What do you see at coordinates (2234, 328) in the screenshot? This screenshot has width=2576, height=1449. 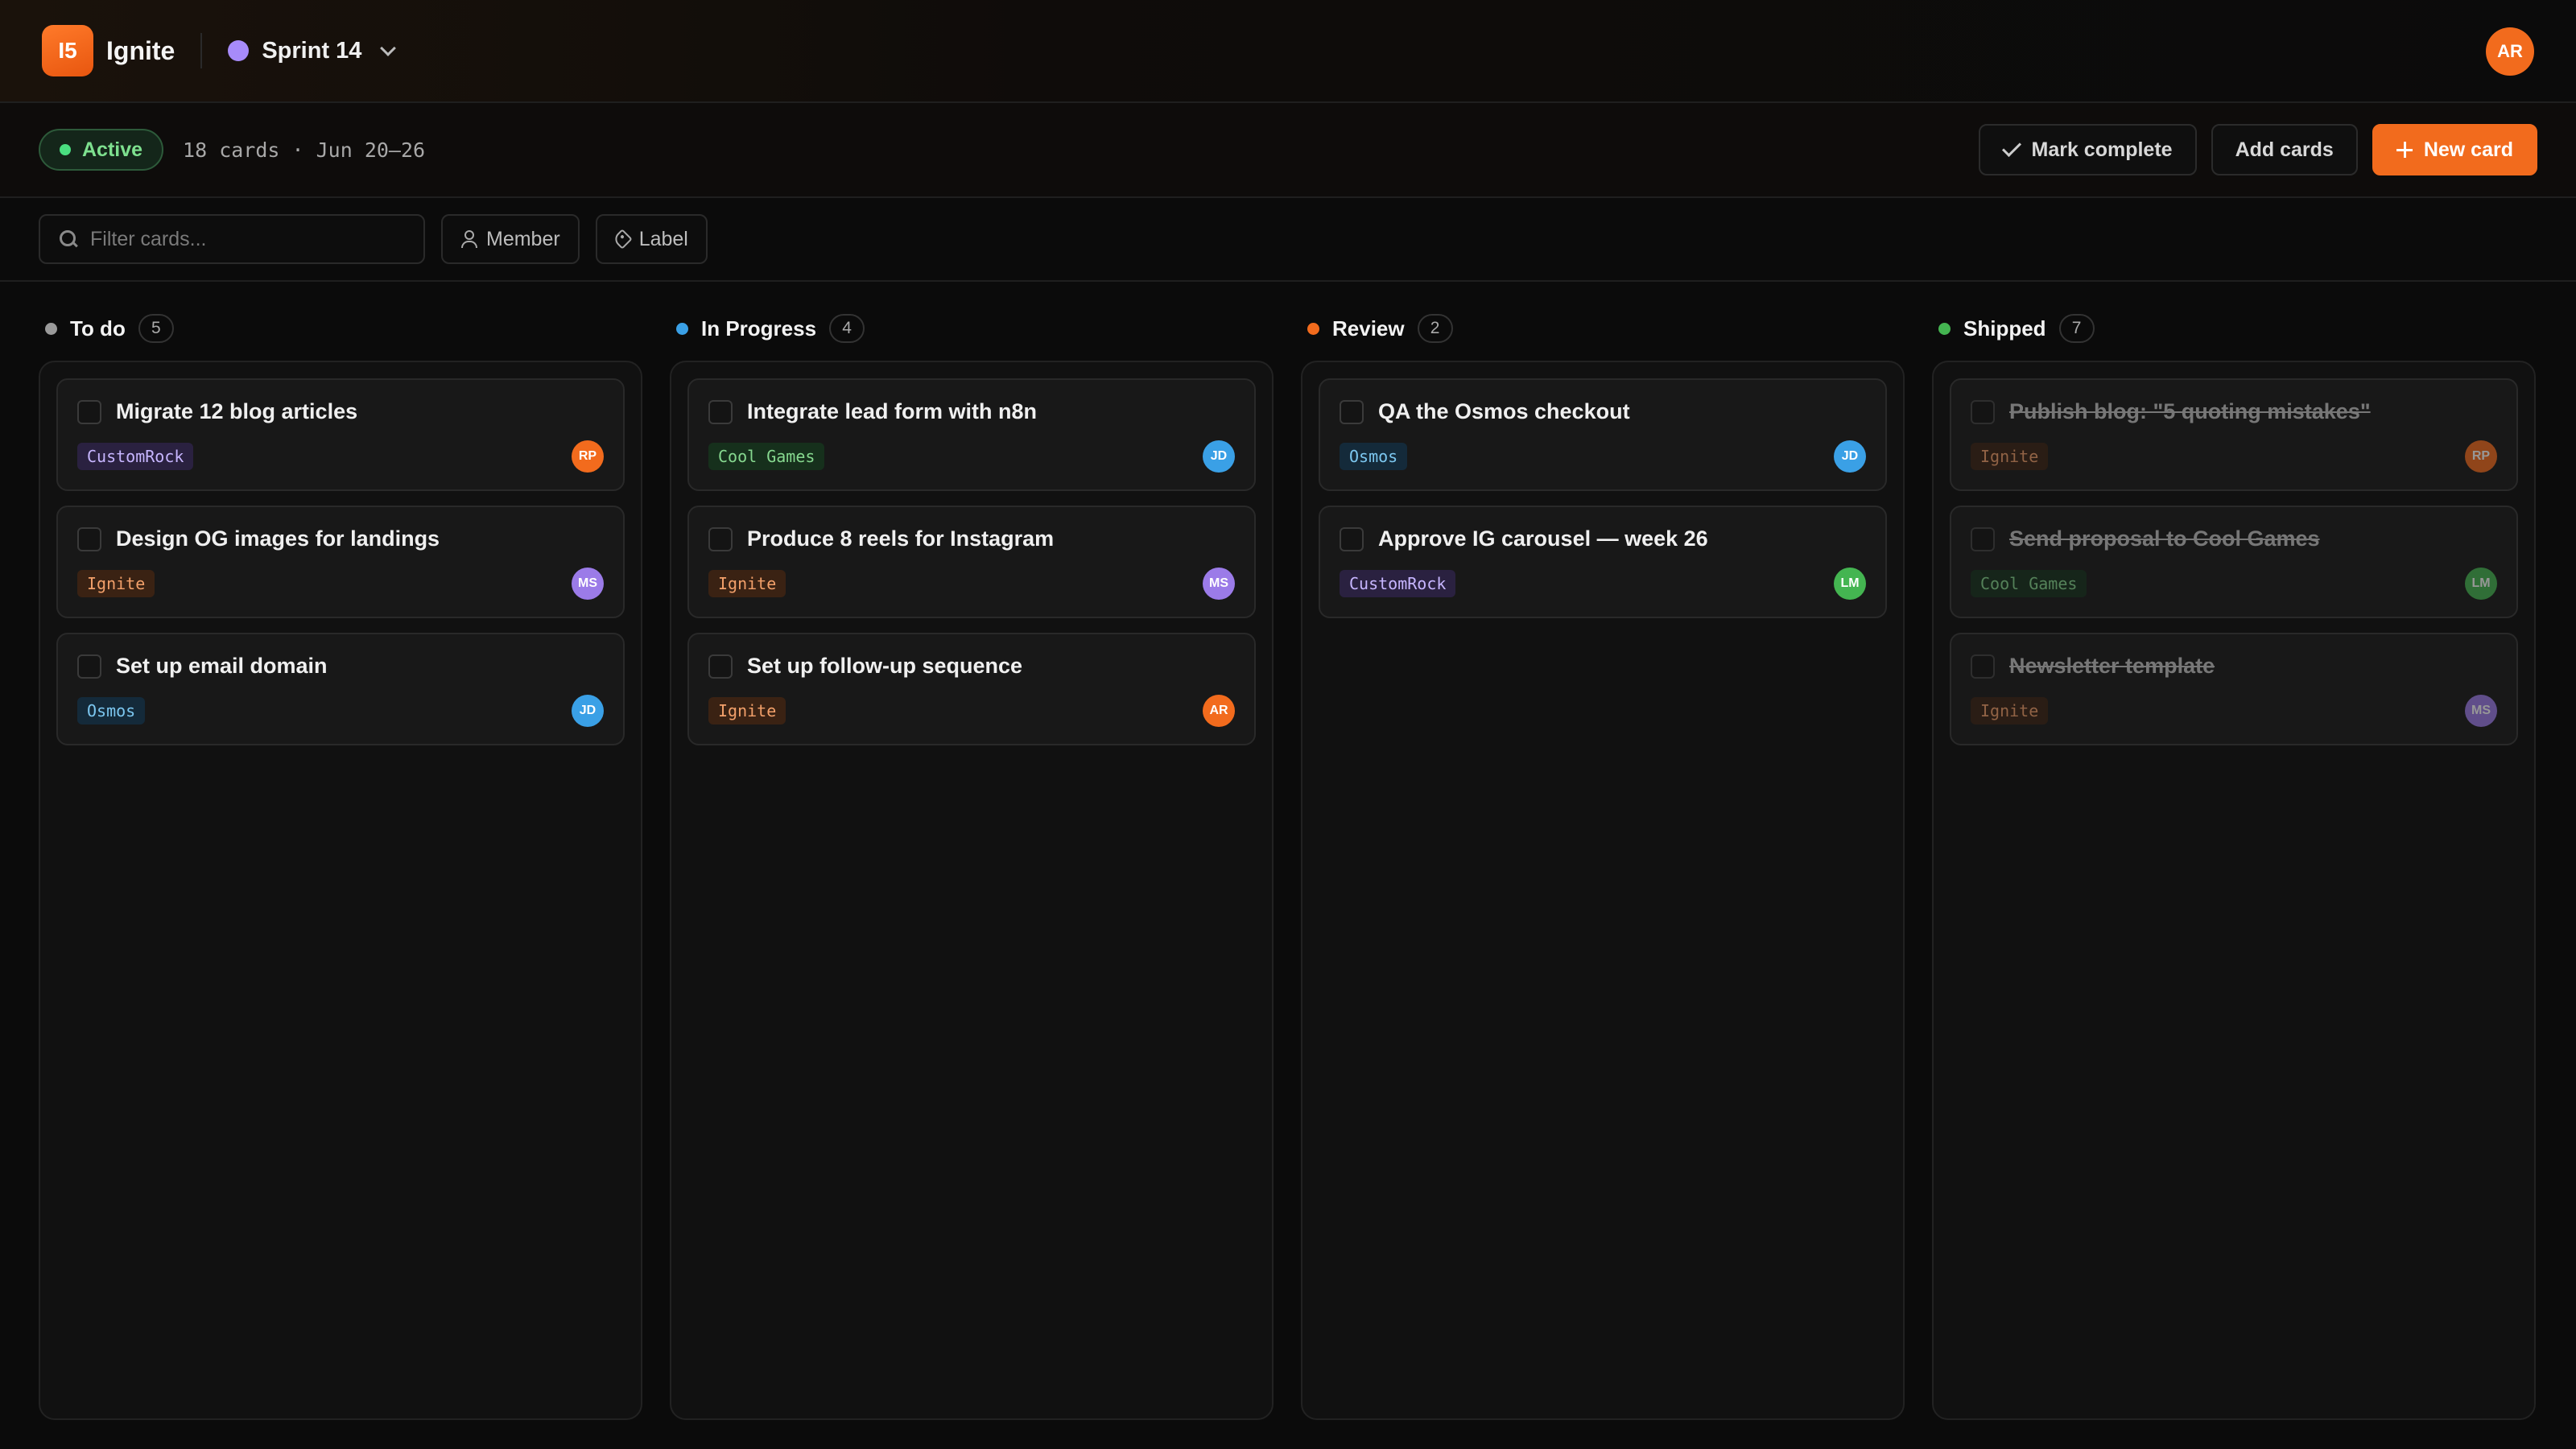 I see `column-header: Shipped 7` at bounding box center [2234, 328].